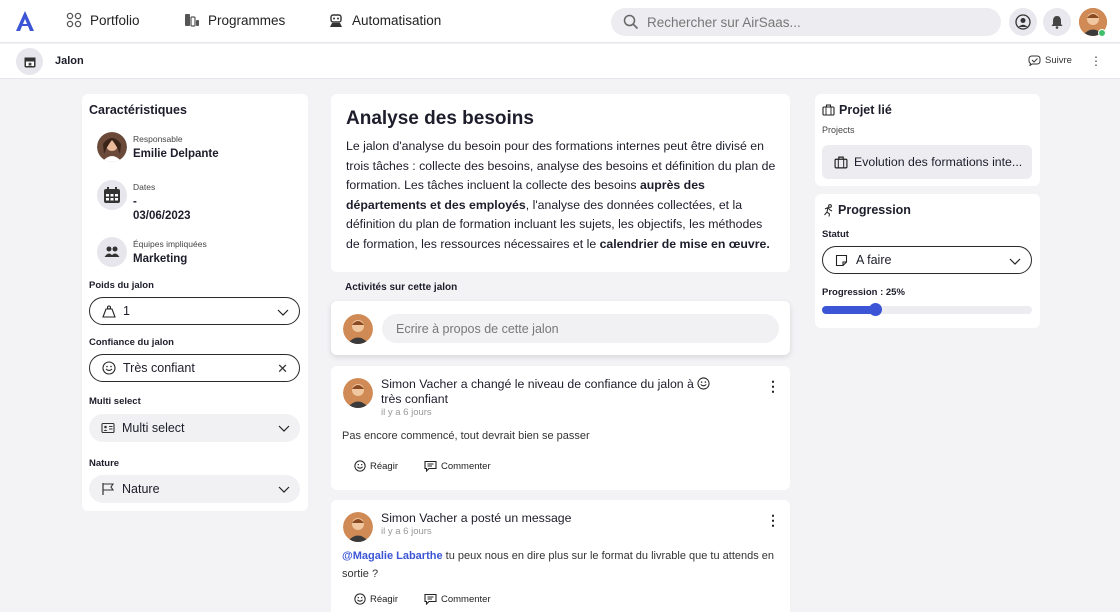  Describe the element at coordinates (1058, 60) in the screenshot. I see `follow-label: Suivre` at that location.